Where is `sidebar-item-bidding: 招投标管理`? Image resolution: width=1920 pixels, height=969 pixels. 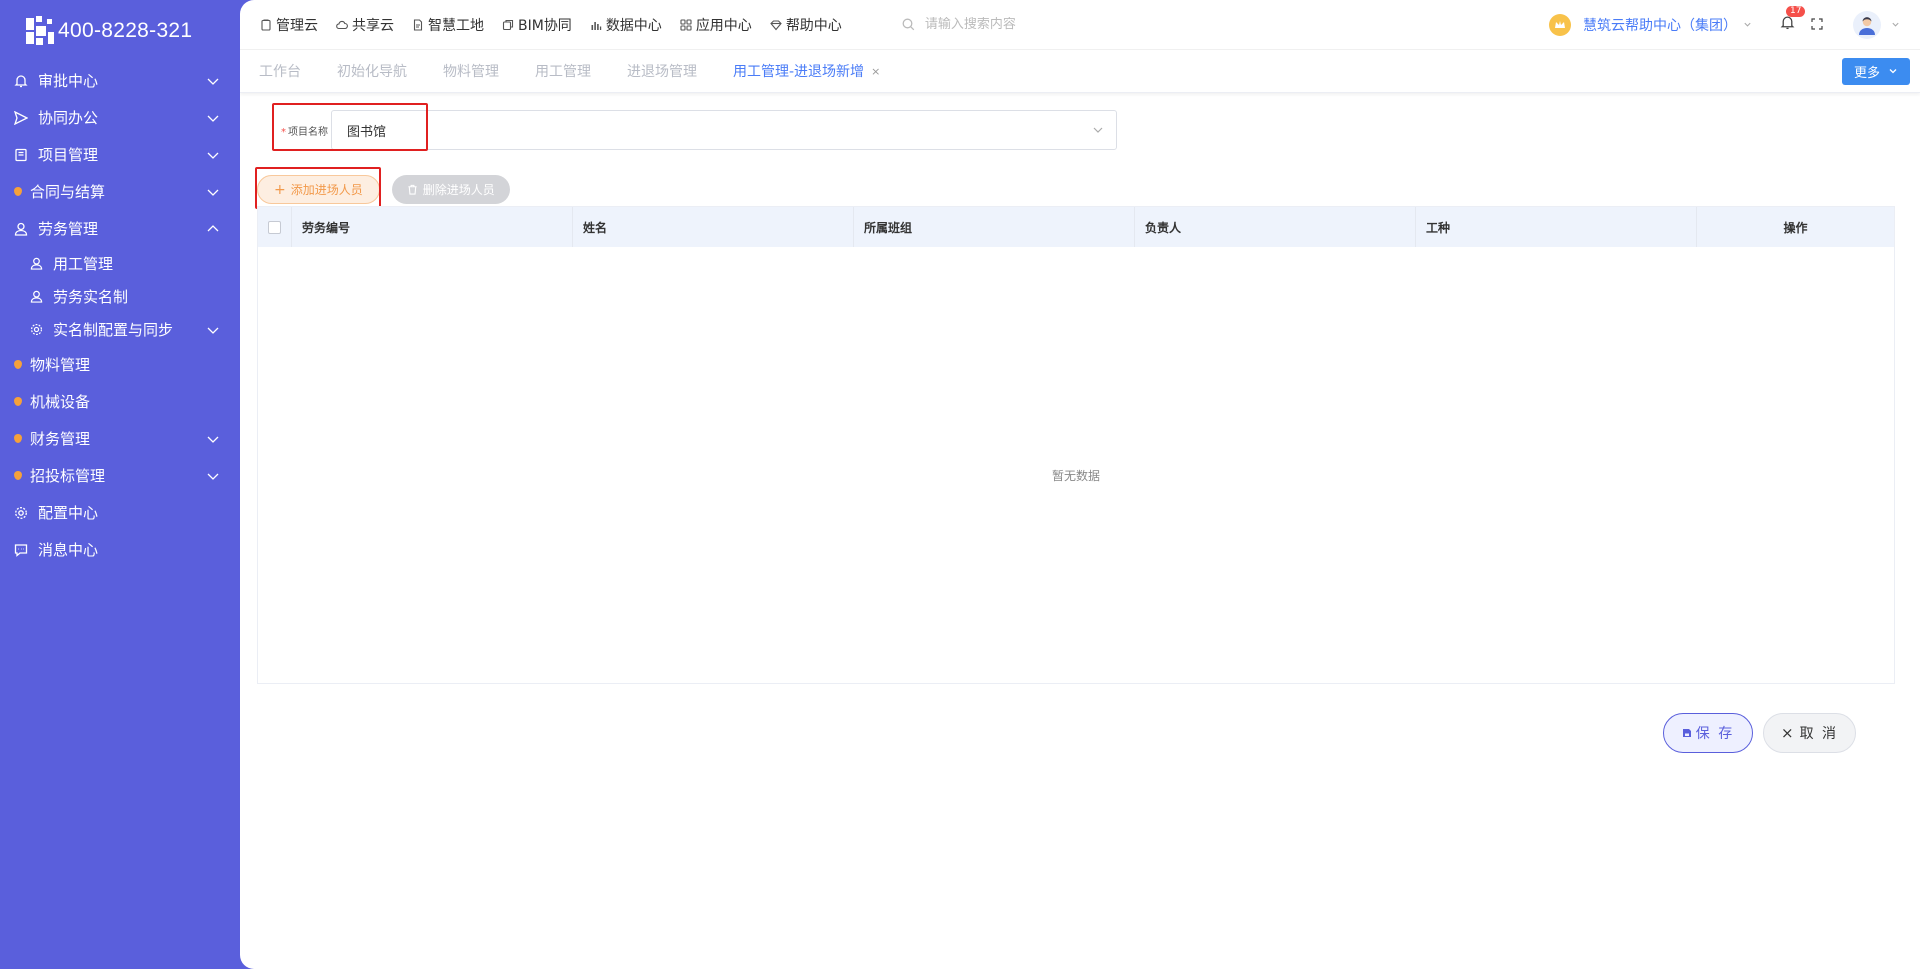
sidebar-item-bidding: 招投标管理 is located at coordinates (120, 475).